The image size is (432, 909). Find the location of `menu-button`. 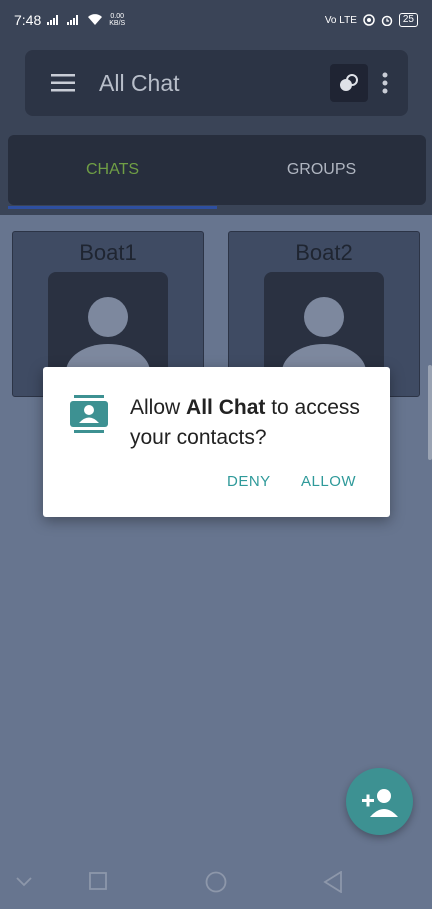

menu-button is located at coordinates (63, 83).